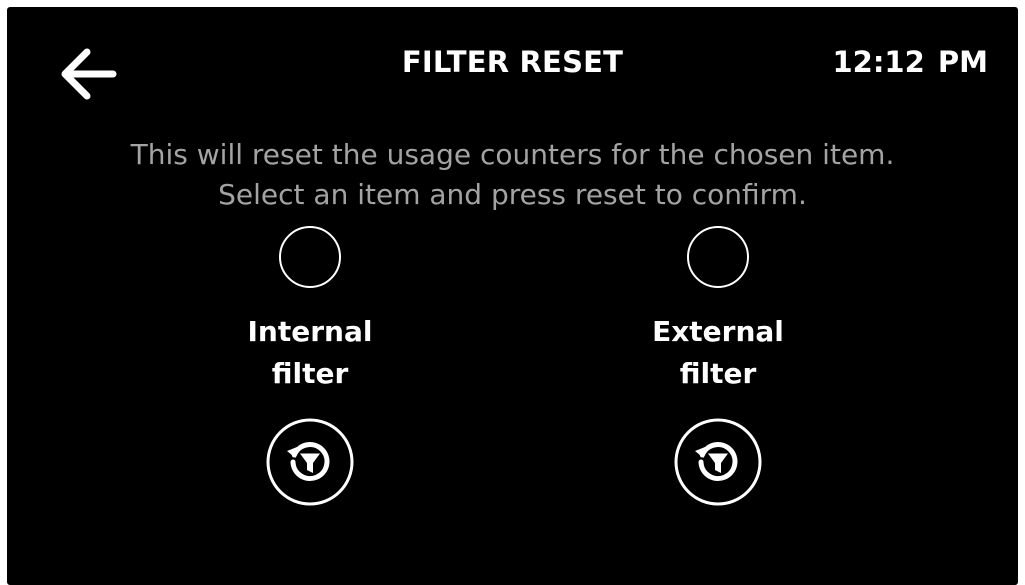  I want to click on external-filter-reset-button, so click(718, 462).